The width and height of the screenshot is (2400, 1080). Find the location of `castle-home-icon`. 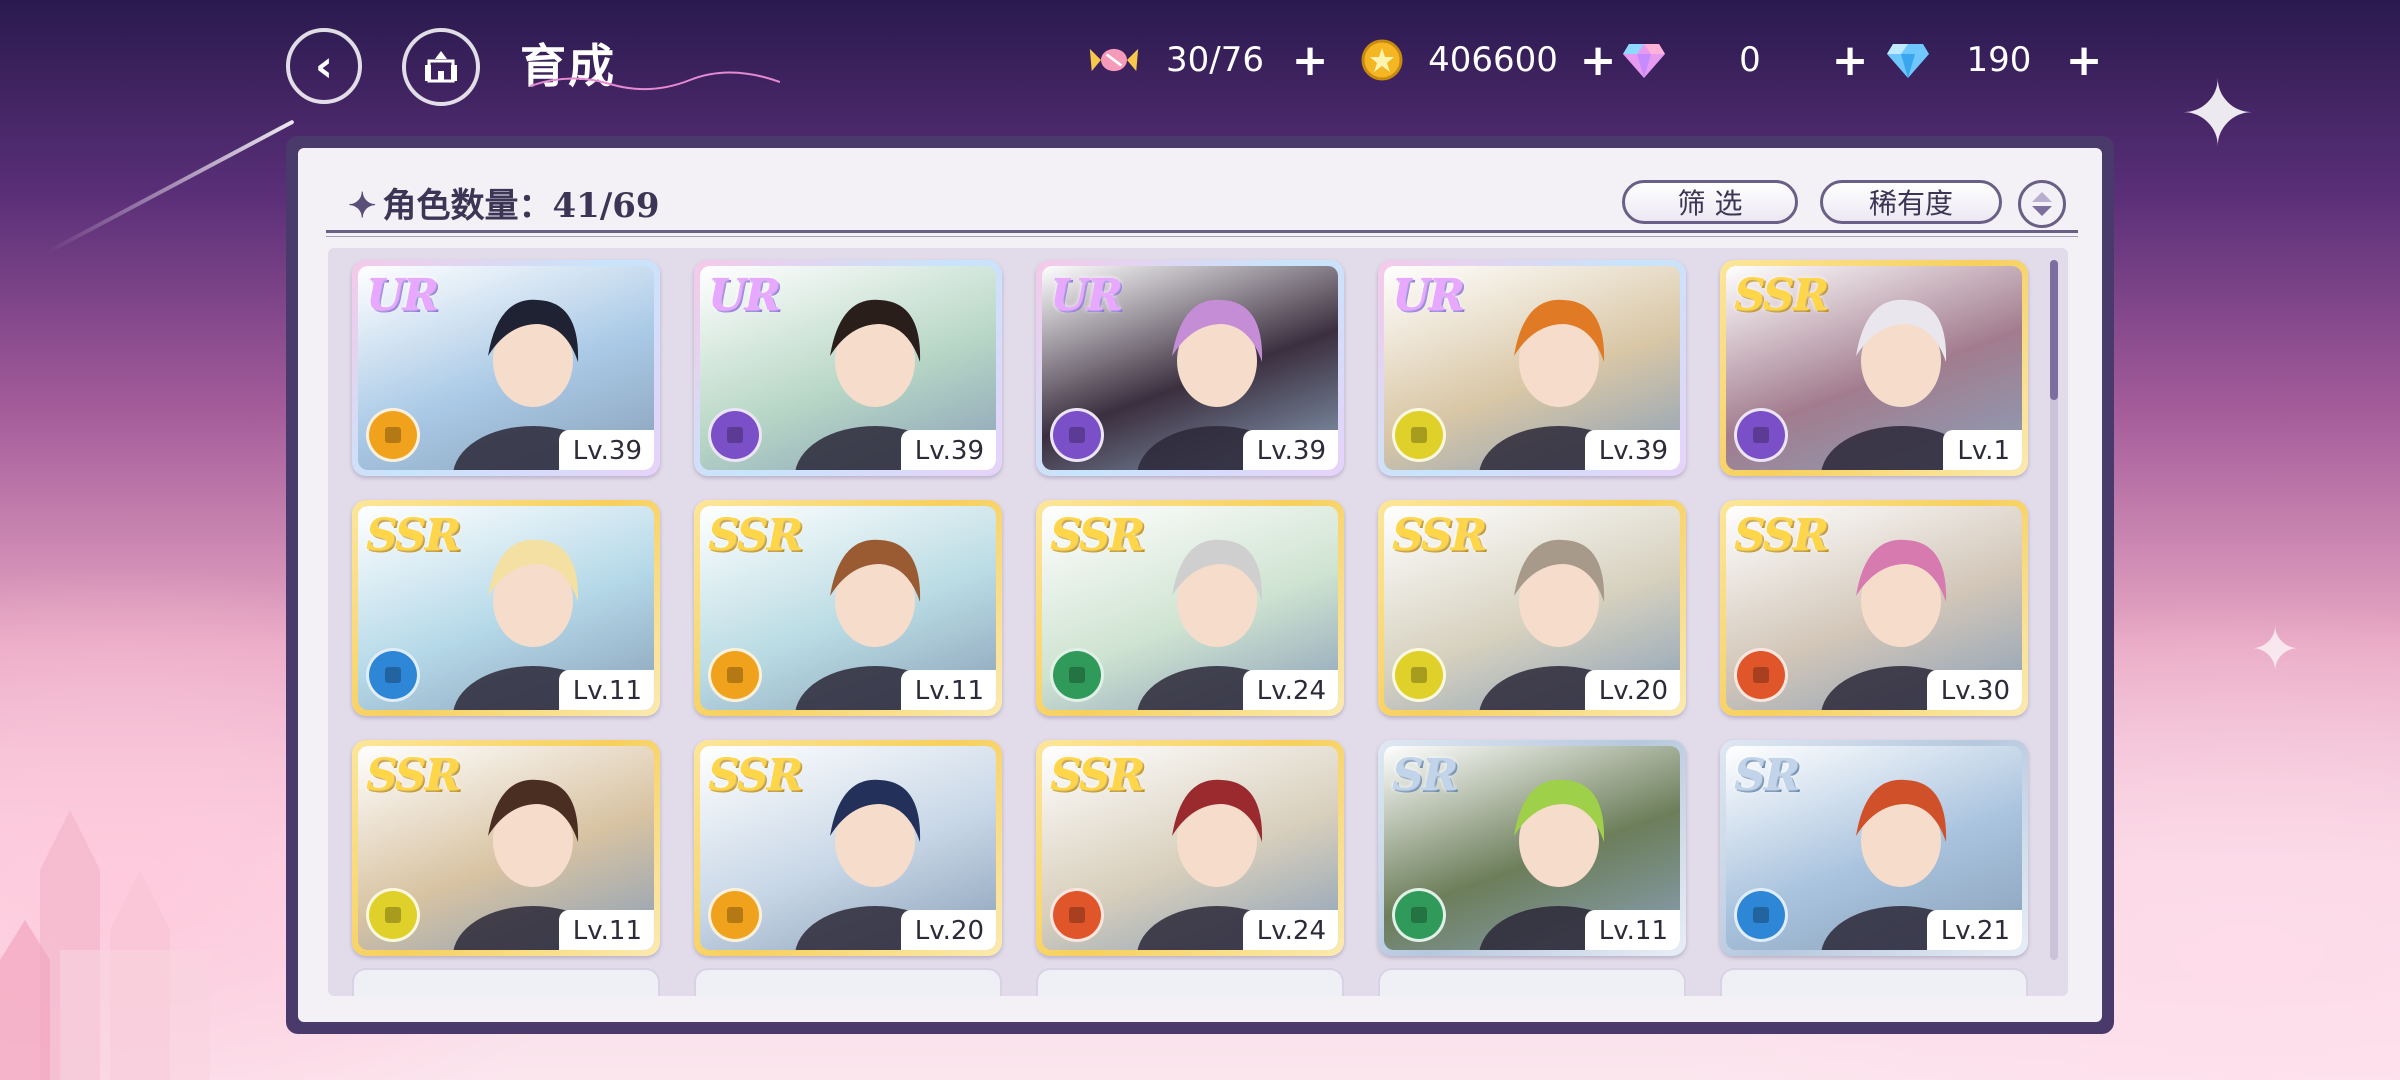

castle-home-icon is located at coordinates (441, 67).